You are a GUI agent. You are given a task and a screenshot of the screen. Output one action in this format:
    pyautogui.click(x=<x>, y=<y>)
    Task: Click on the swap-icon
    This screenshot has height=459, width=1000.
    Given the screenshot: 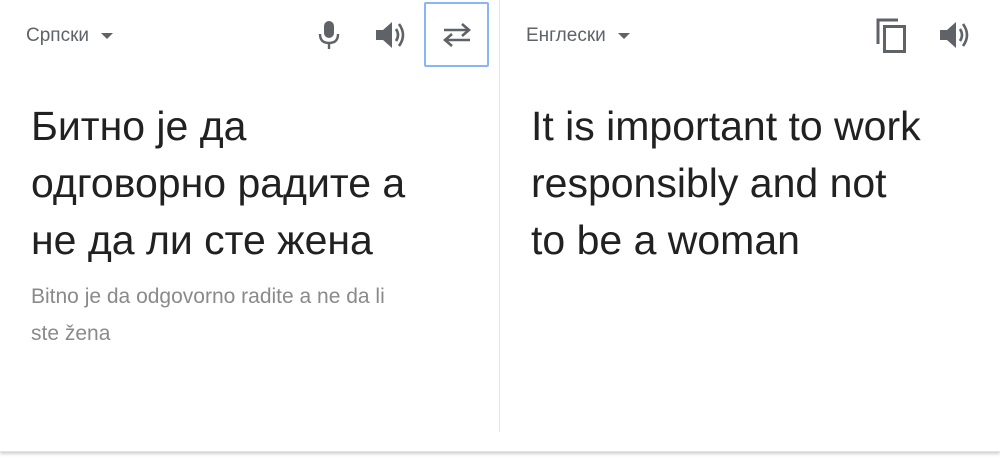 What is the action you would take?
    pyautogui.click(x=456, y=34)
    